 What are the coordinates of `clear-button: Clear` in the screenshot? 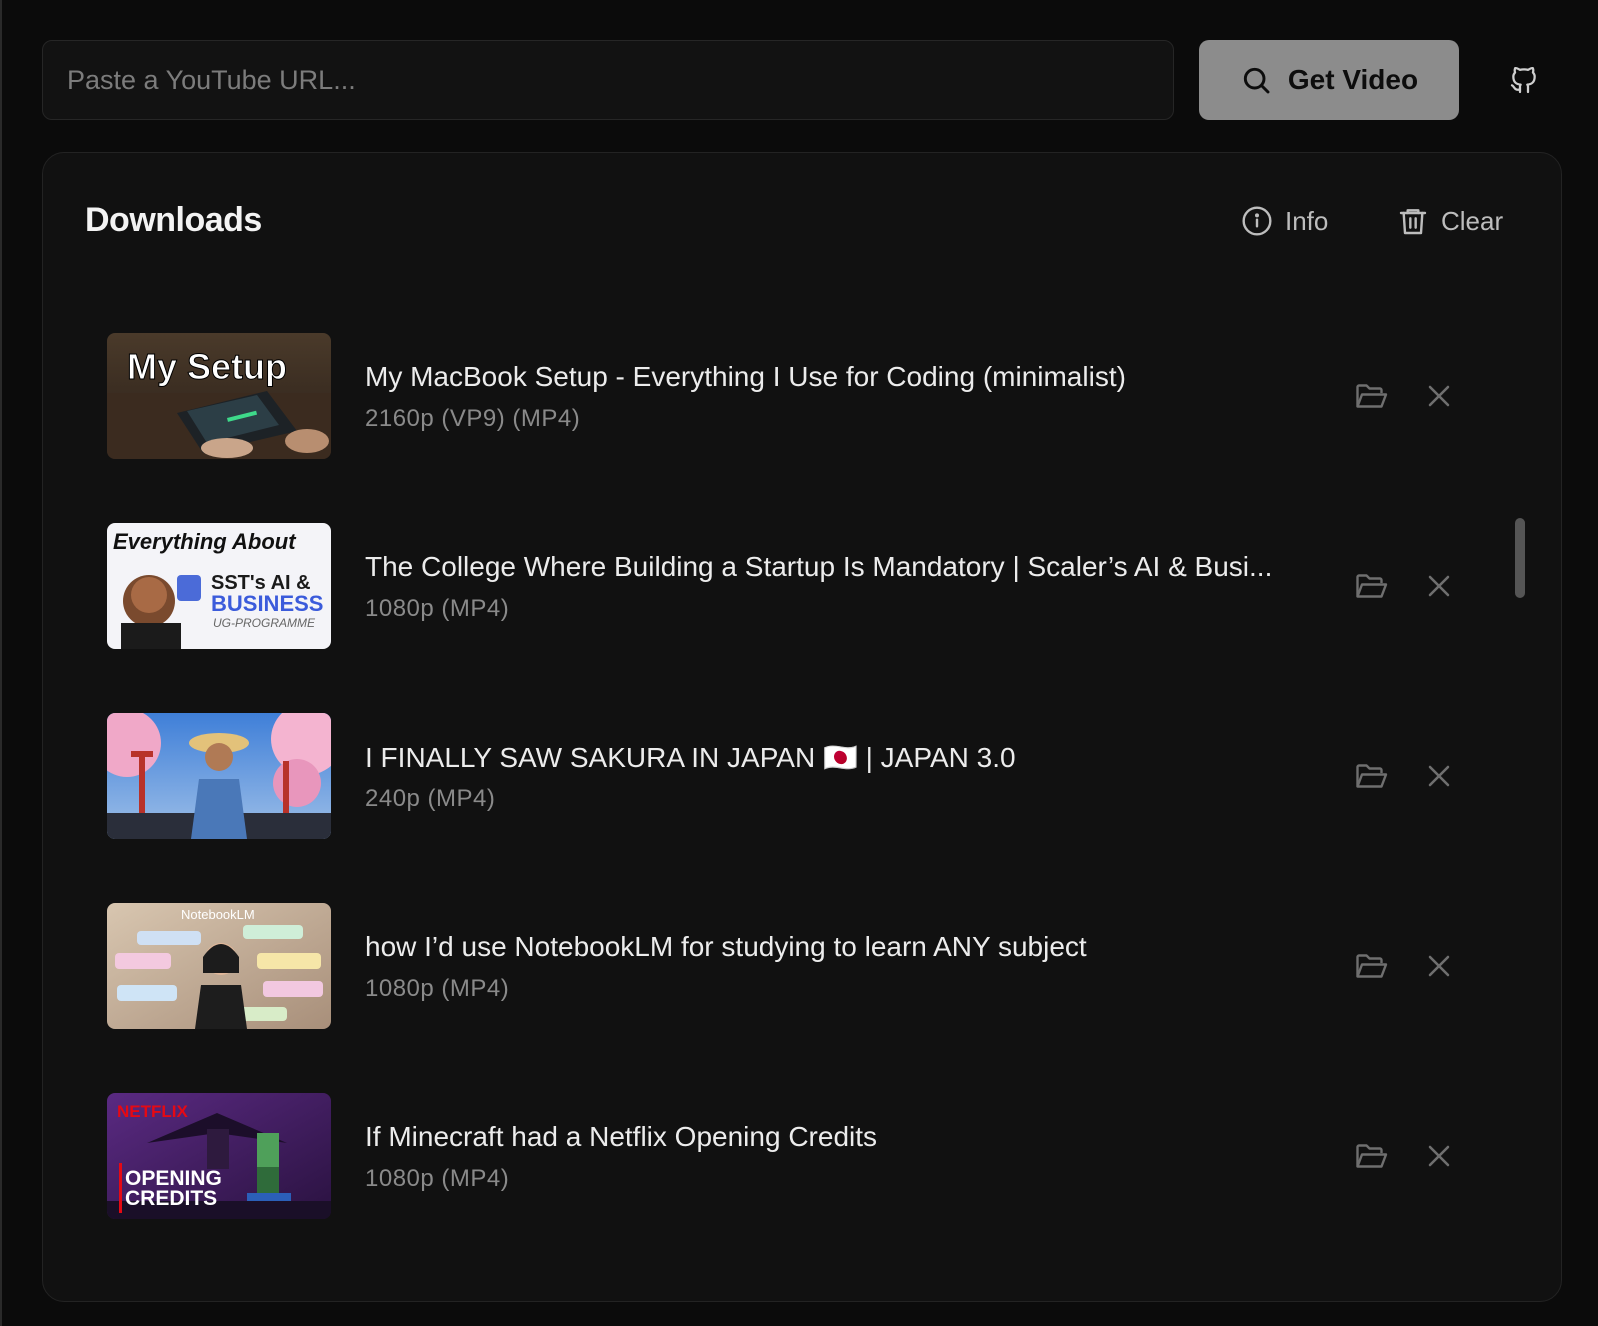 It's located at (1450, 221).